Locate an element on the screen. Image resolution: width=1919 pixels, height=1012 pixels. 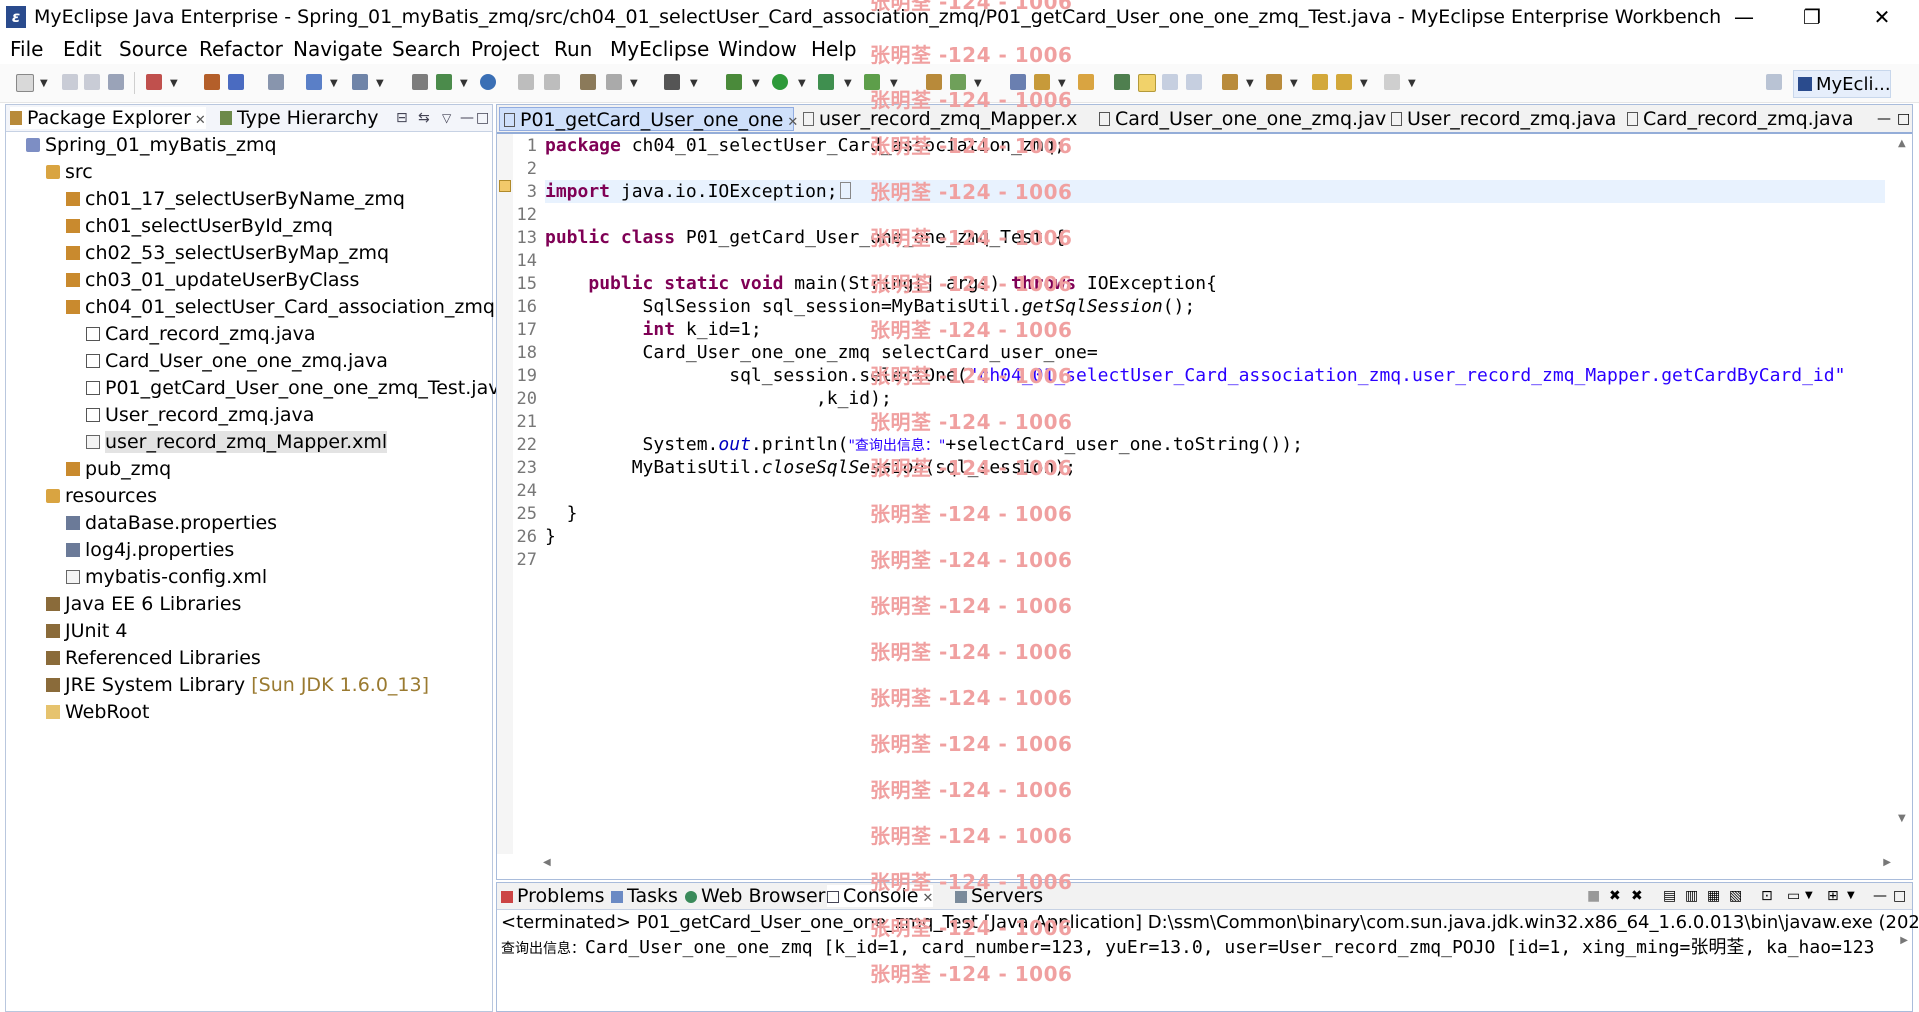
build-icon is located at coordinates (444, 82).